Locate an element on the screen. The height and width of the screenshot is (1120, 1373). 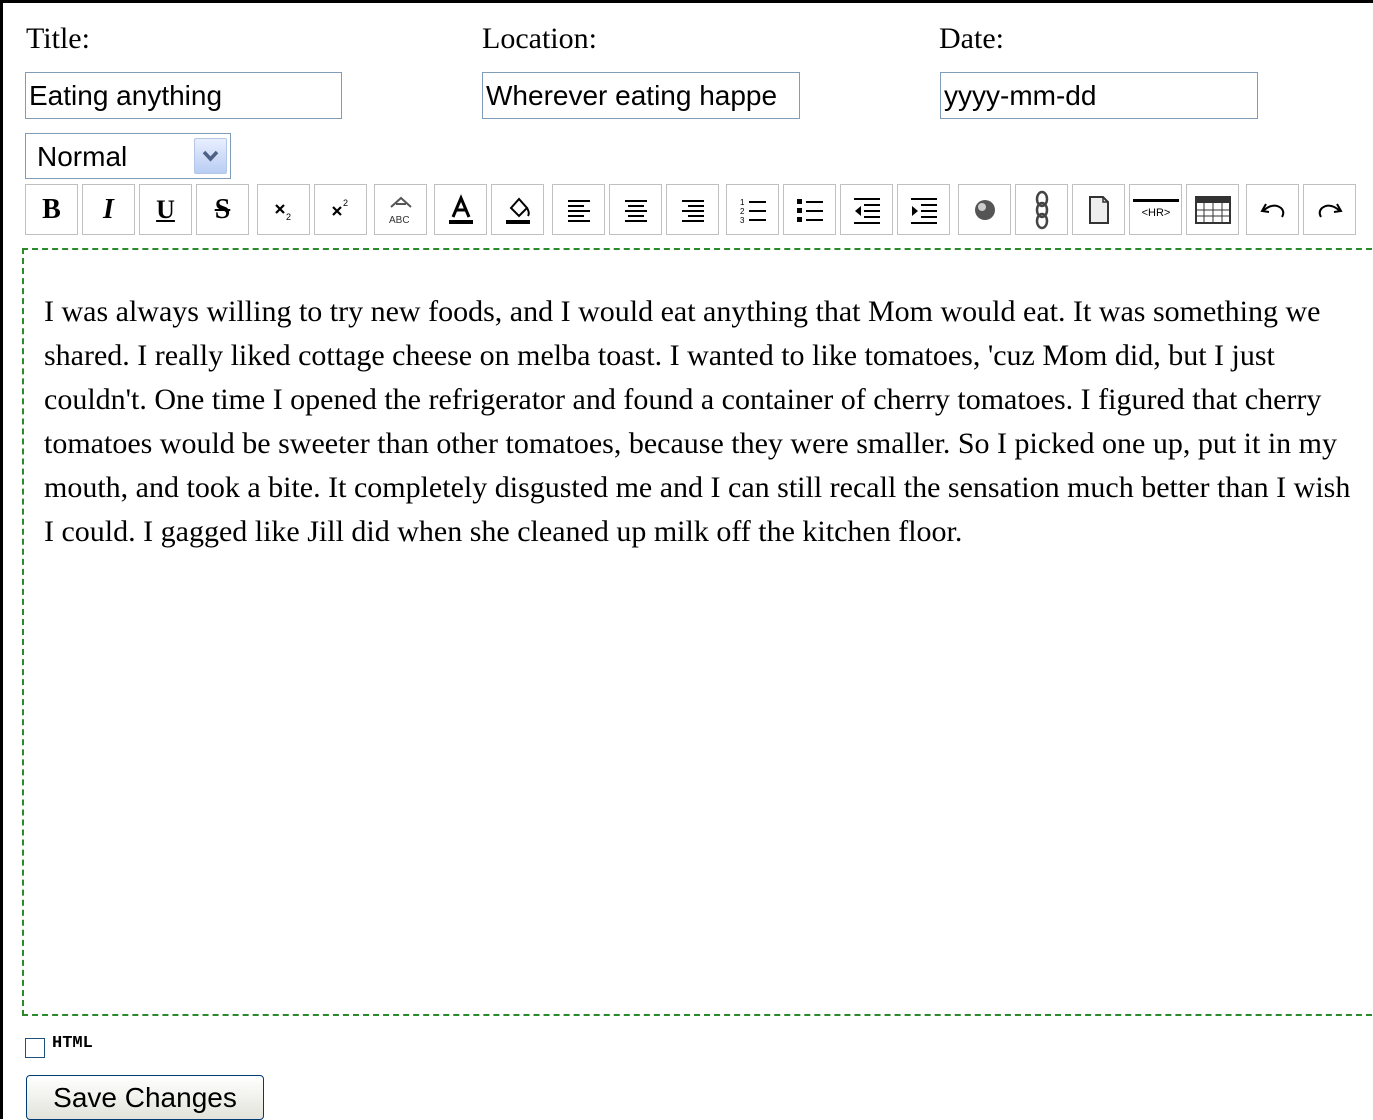
align-right-icon is located at coordinates (693, 210).